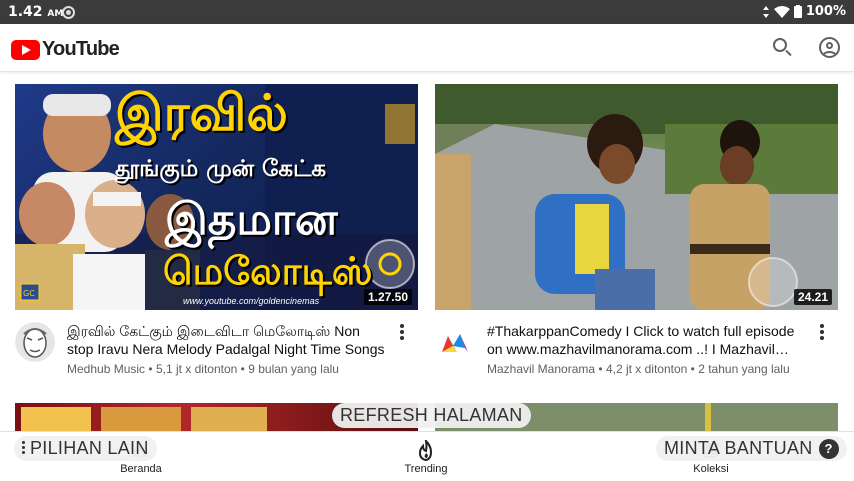 This screenshot has height=481, width=854. I want to click on refresh-page-label: REFRESH HALAMAN, so click(431, 415).